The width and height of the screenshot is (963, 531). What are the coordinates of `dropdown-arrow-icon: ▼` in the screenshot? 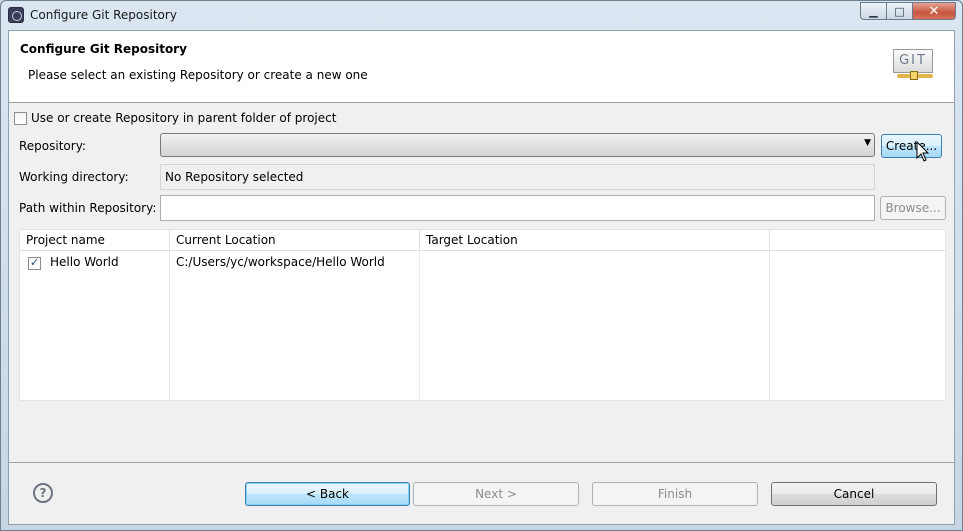 It's located at (867, 143).